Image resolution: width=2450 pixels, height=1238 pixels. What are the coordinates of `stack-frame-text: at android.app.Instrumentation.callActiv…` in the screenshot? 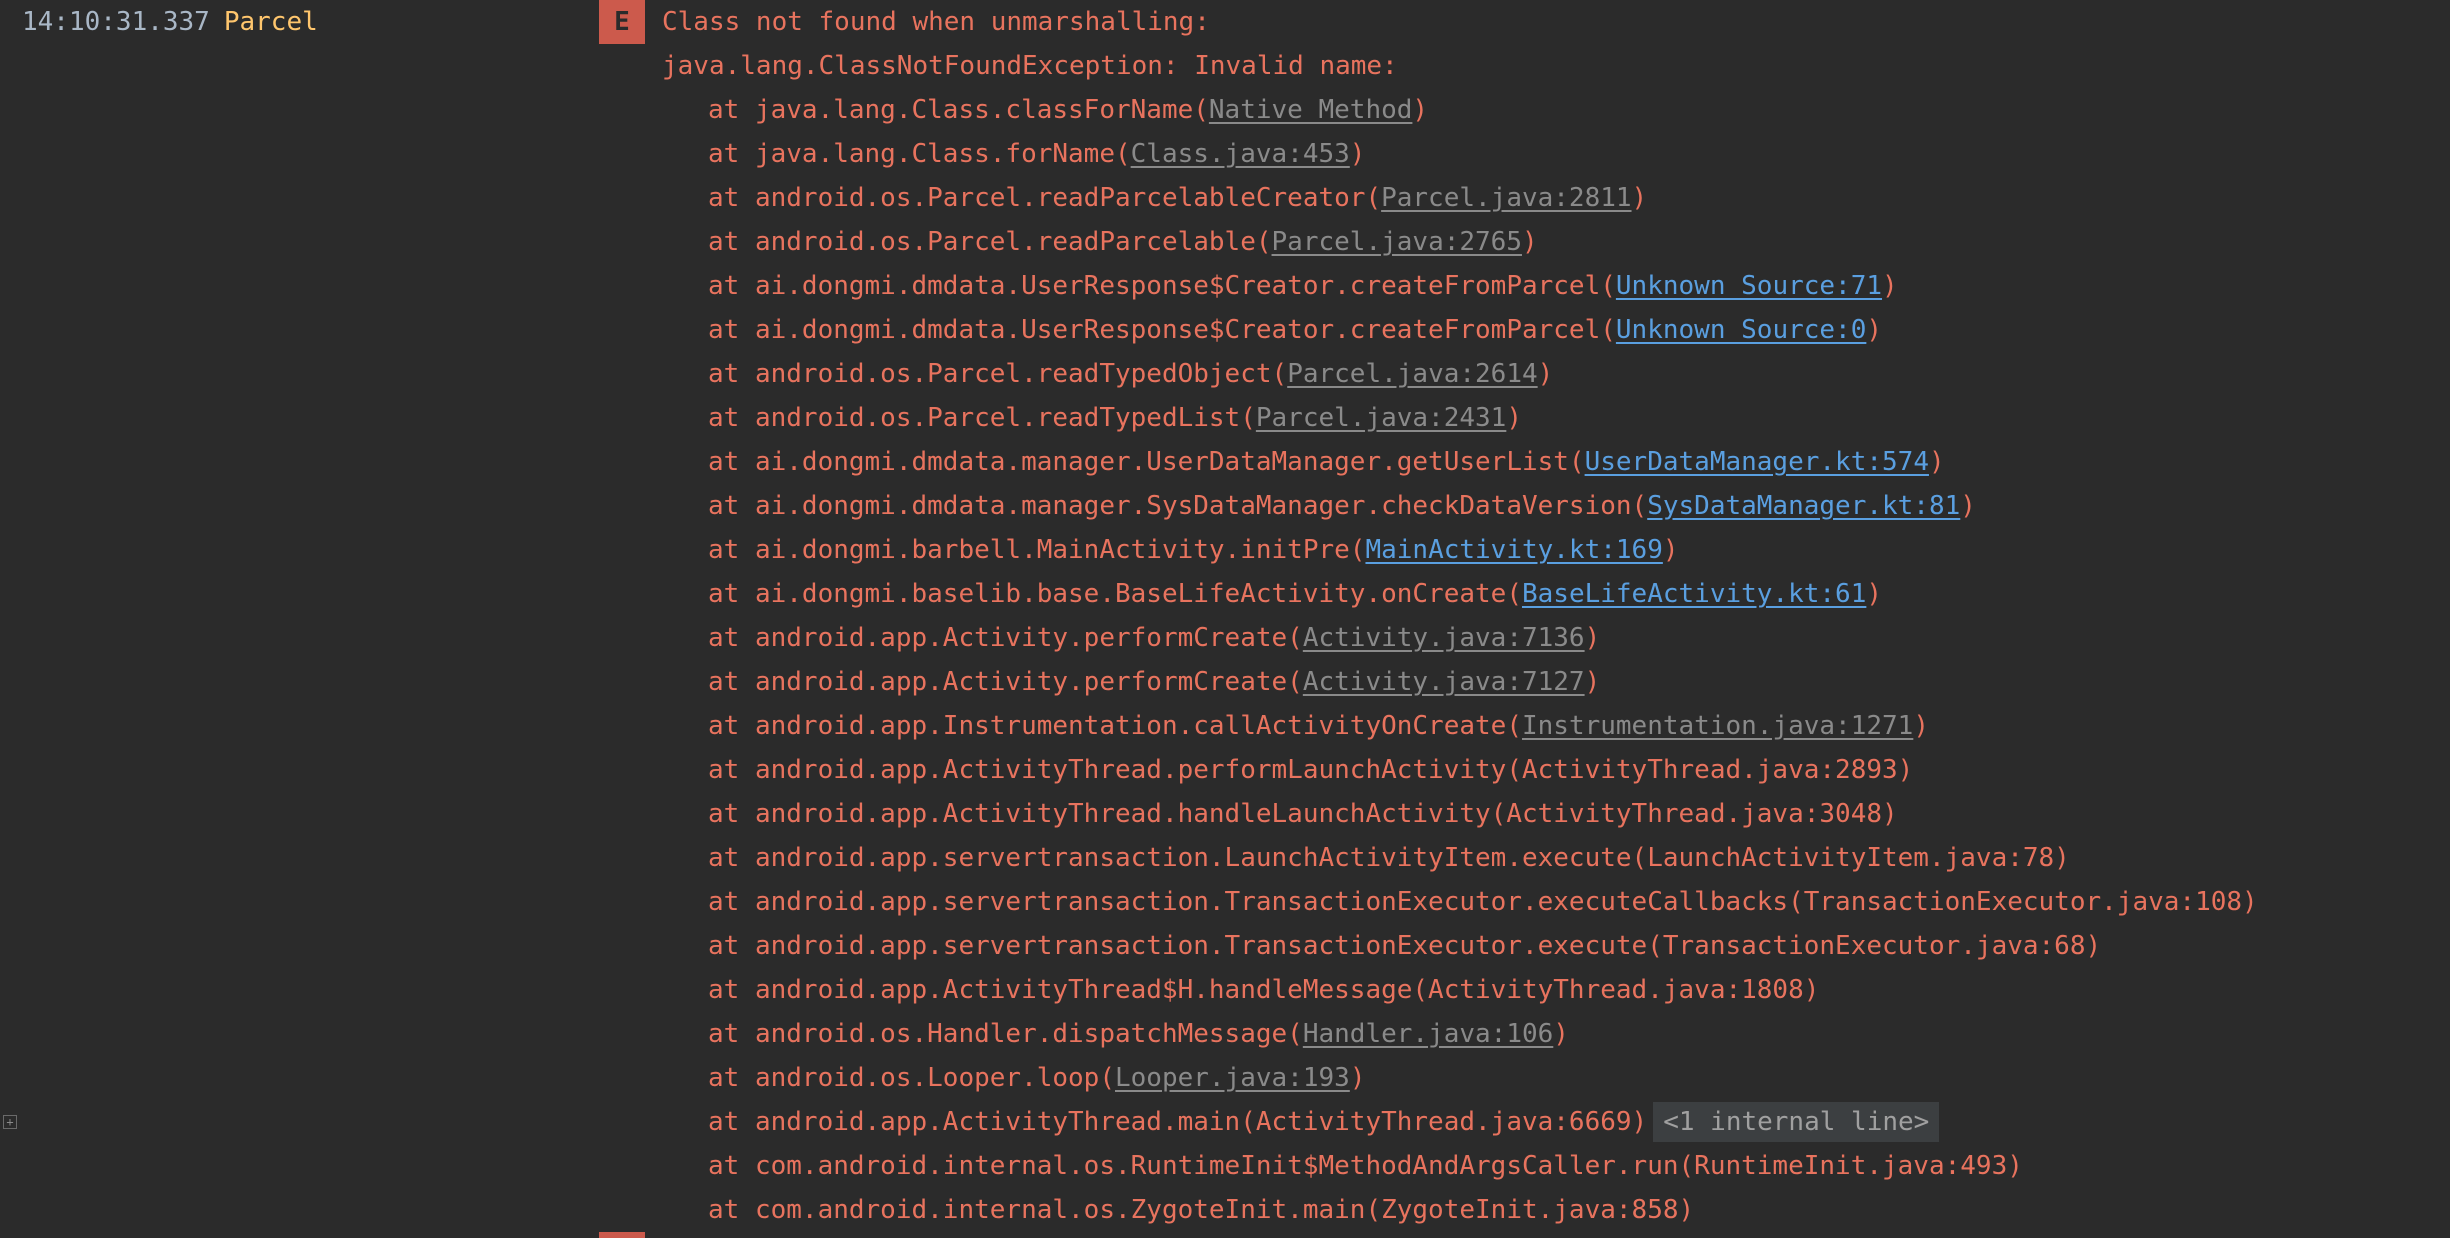 It's located at (1115, 726).